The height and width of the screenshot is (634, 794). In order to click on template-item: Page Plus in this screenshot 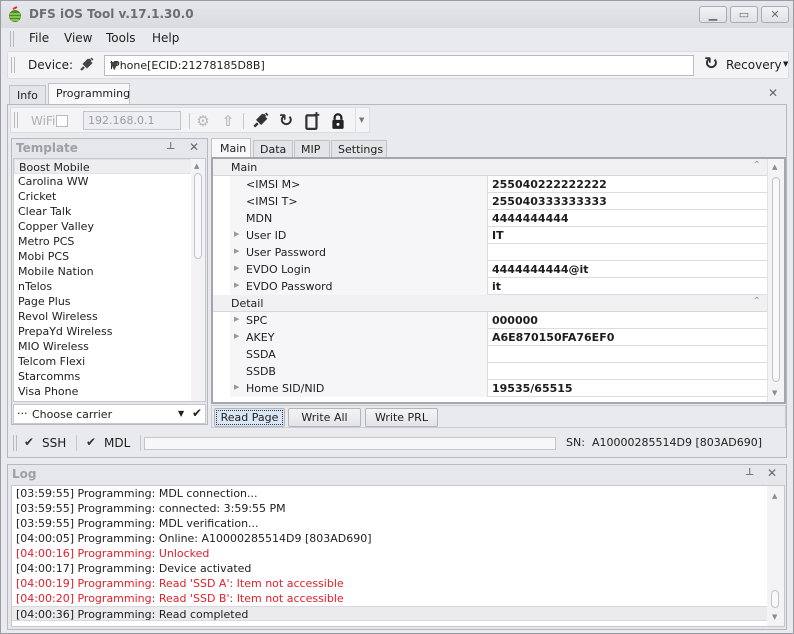, I will do `click(109, 301)`.